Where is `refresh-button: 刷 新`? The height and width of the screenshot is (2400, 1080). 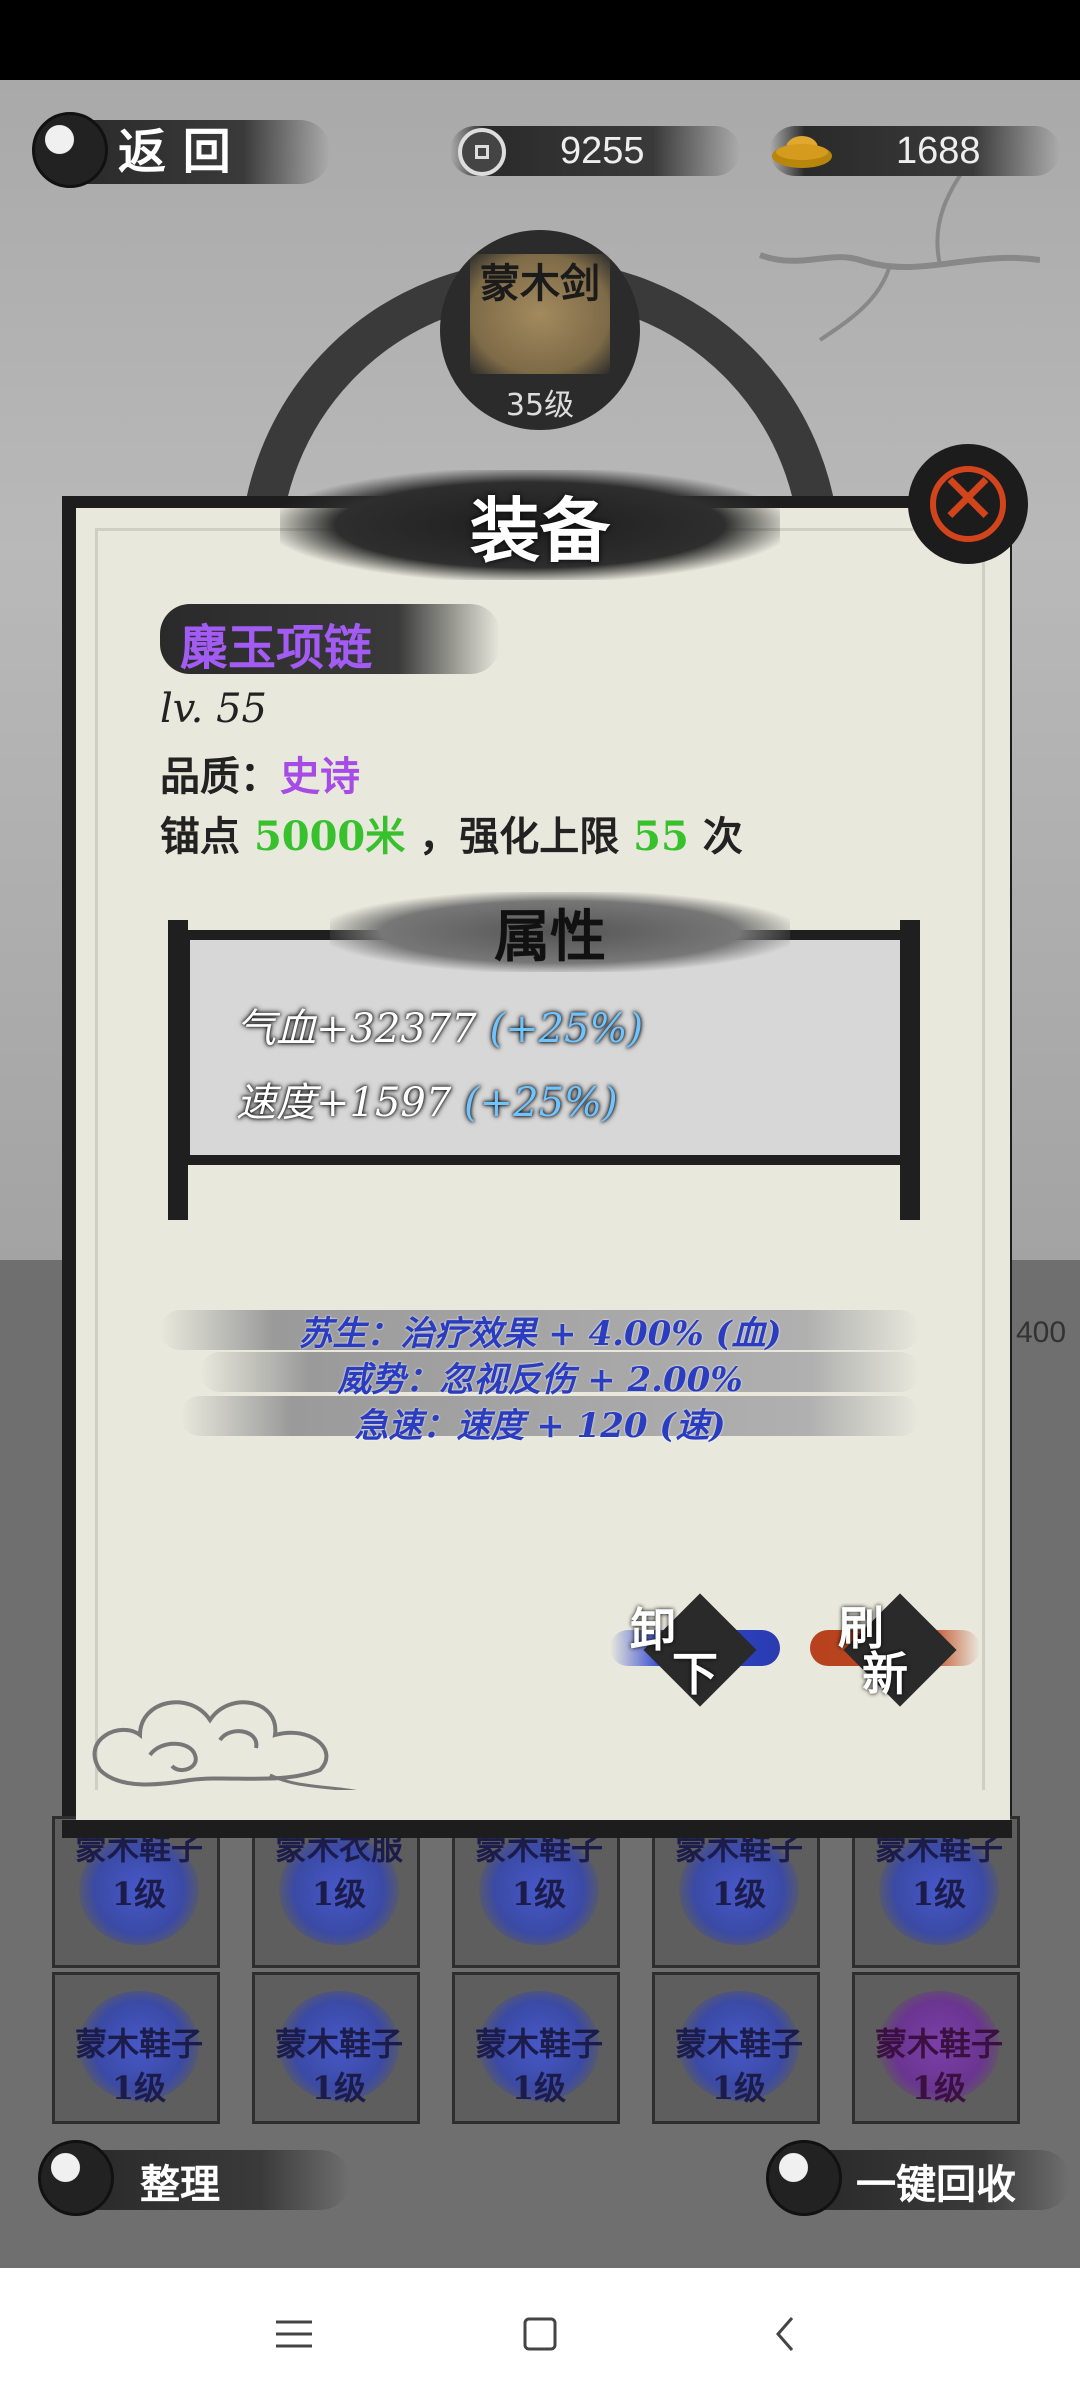 refresh-button: 刷 新 is located at coordinates (895, 1645).